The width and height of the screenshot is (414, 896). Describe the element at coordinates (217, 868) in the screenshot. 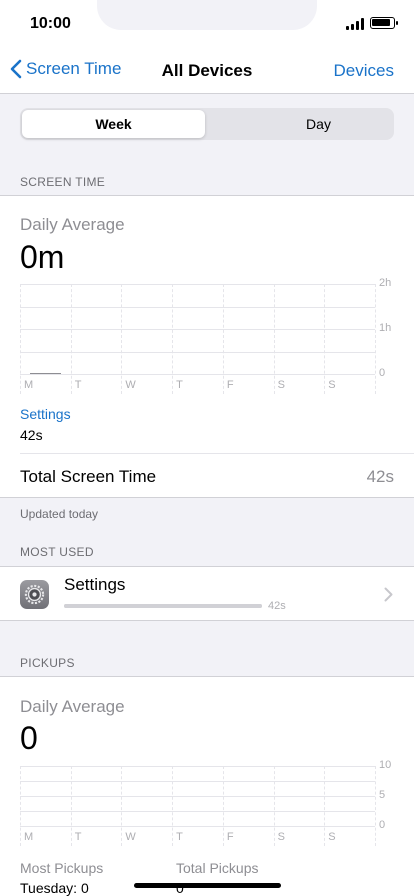

I see `total-pickups-label: Total Pickups` at that location.